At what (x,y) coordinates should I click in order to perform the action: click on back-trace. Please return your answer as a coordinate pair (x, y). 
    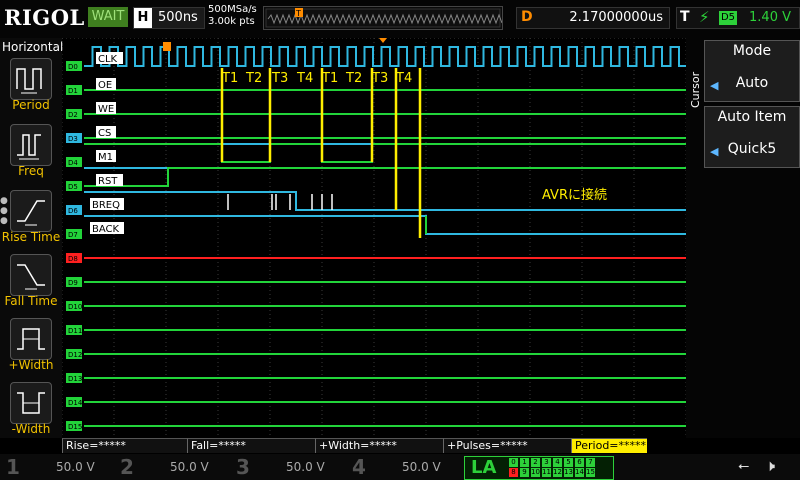
    Looking at the image, I should click on (385, 225).